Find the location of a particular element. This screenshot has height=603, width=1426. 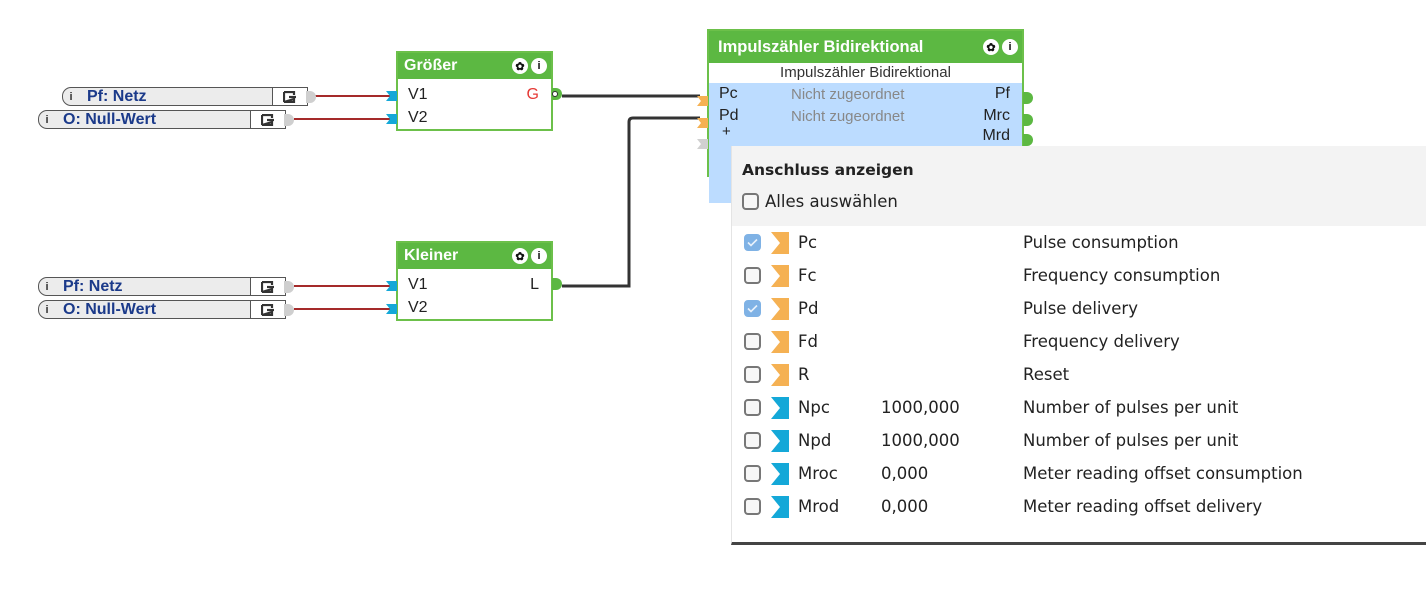

output-port-g is located at coordinates (557, 94).